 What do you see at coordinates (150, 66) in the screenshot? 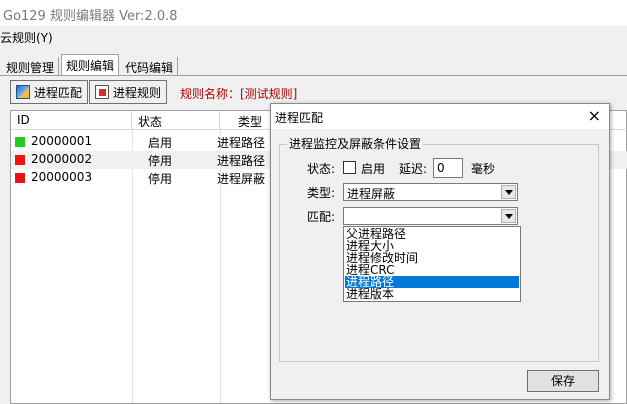
I see `tab-code-edit: 代码编辑` at bounding box center [150, 66].